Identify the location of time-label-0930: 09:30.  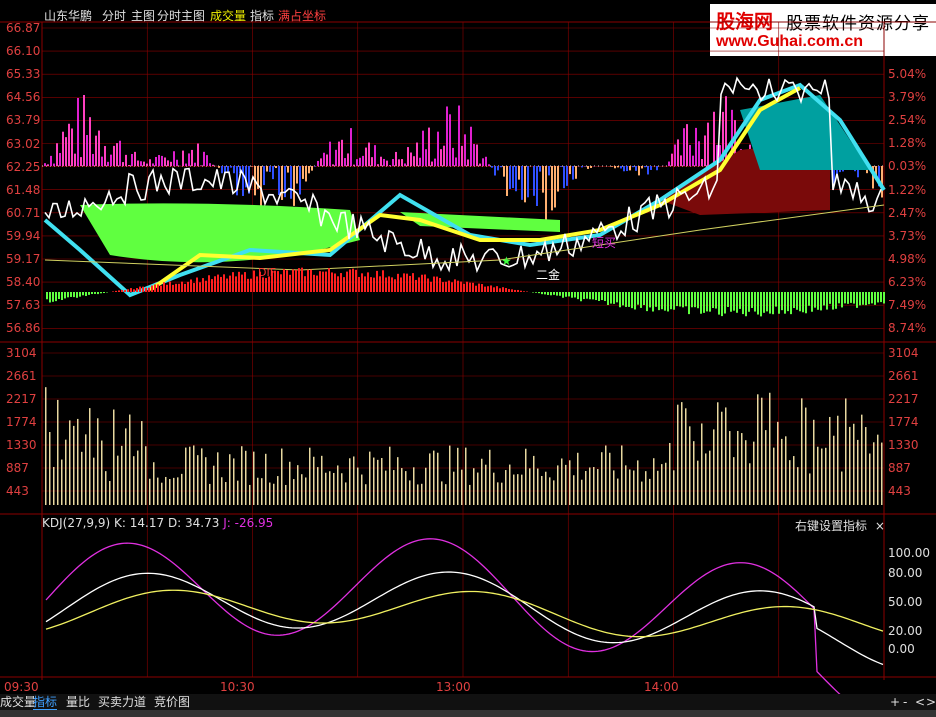
(21, 687).